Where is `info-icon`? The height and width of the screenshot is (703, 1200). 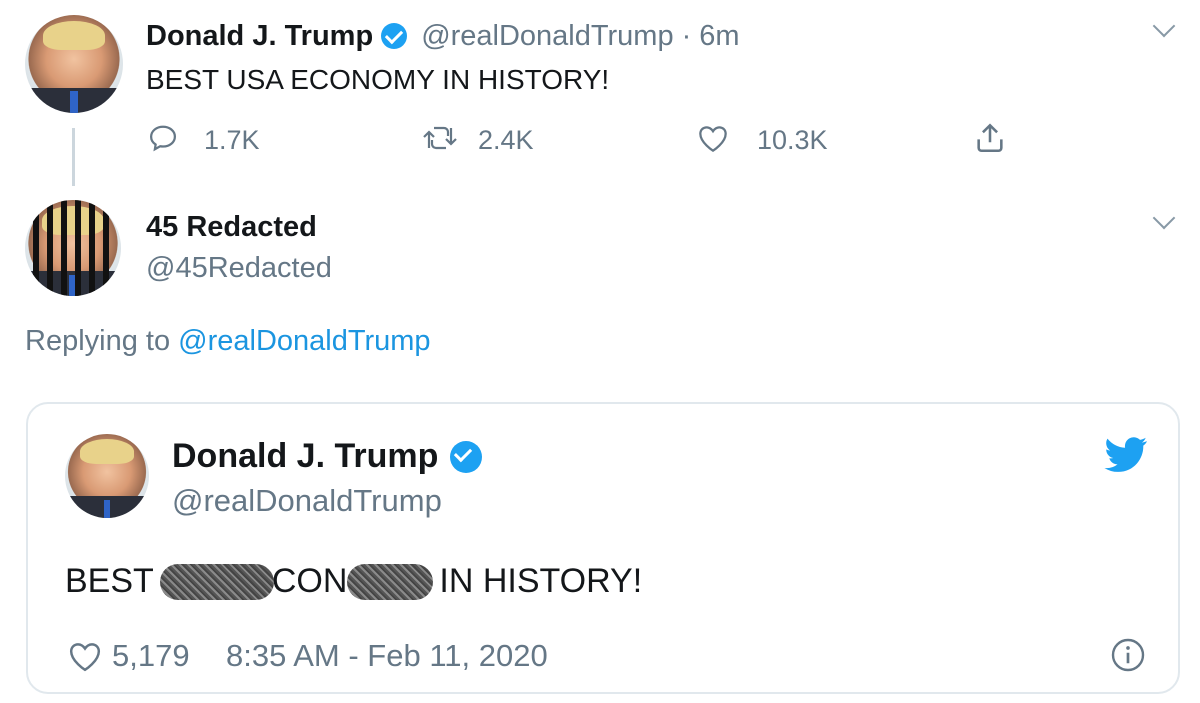 info-icon is located at coordinates (1128, 655).